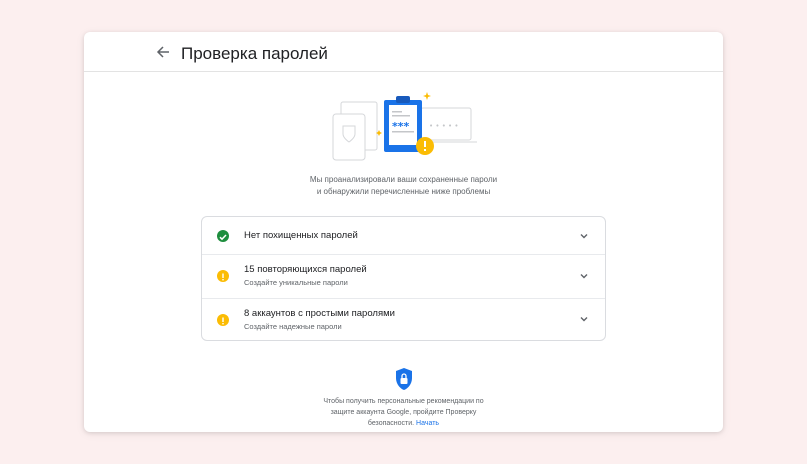  What do you see at coordinates (305, 269) in the screenshot?
I see `item-title: 15 повторяющихся паролей` at bounding box center [305, 269].